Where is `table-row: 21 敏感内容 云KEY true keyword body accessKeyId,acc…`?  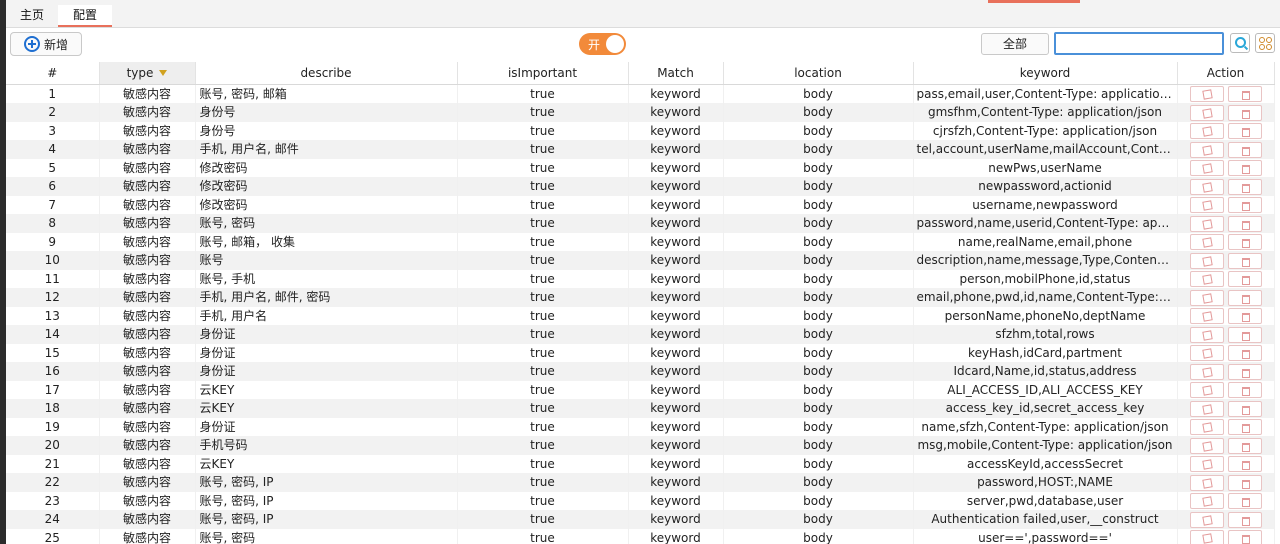 table-row: 21 敏感内容 云KEY true keyword body accessKeyId,acc… is located at coordinates (640, 463).